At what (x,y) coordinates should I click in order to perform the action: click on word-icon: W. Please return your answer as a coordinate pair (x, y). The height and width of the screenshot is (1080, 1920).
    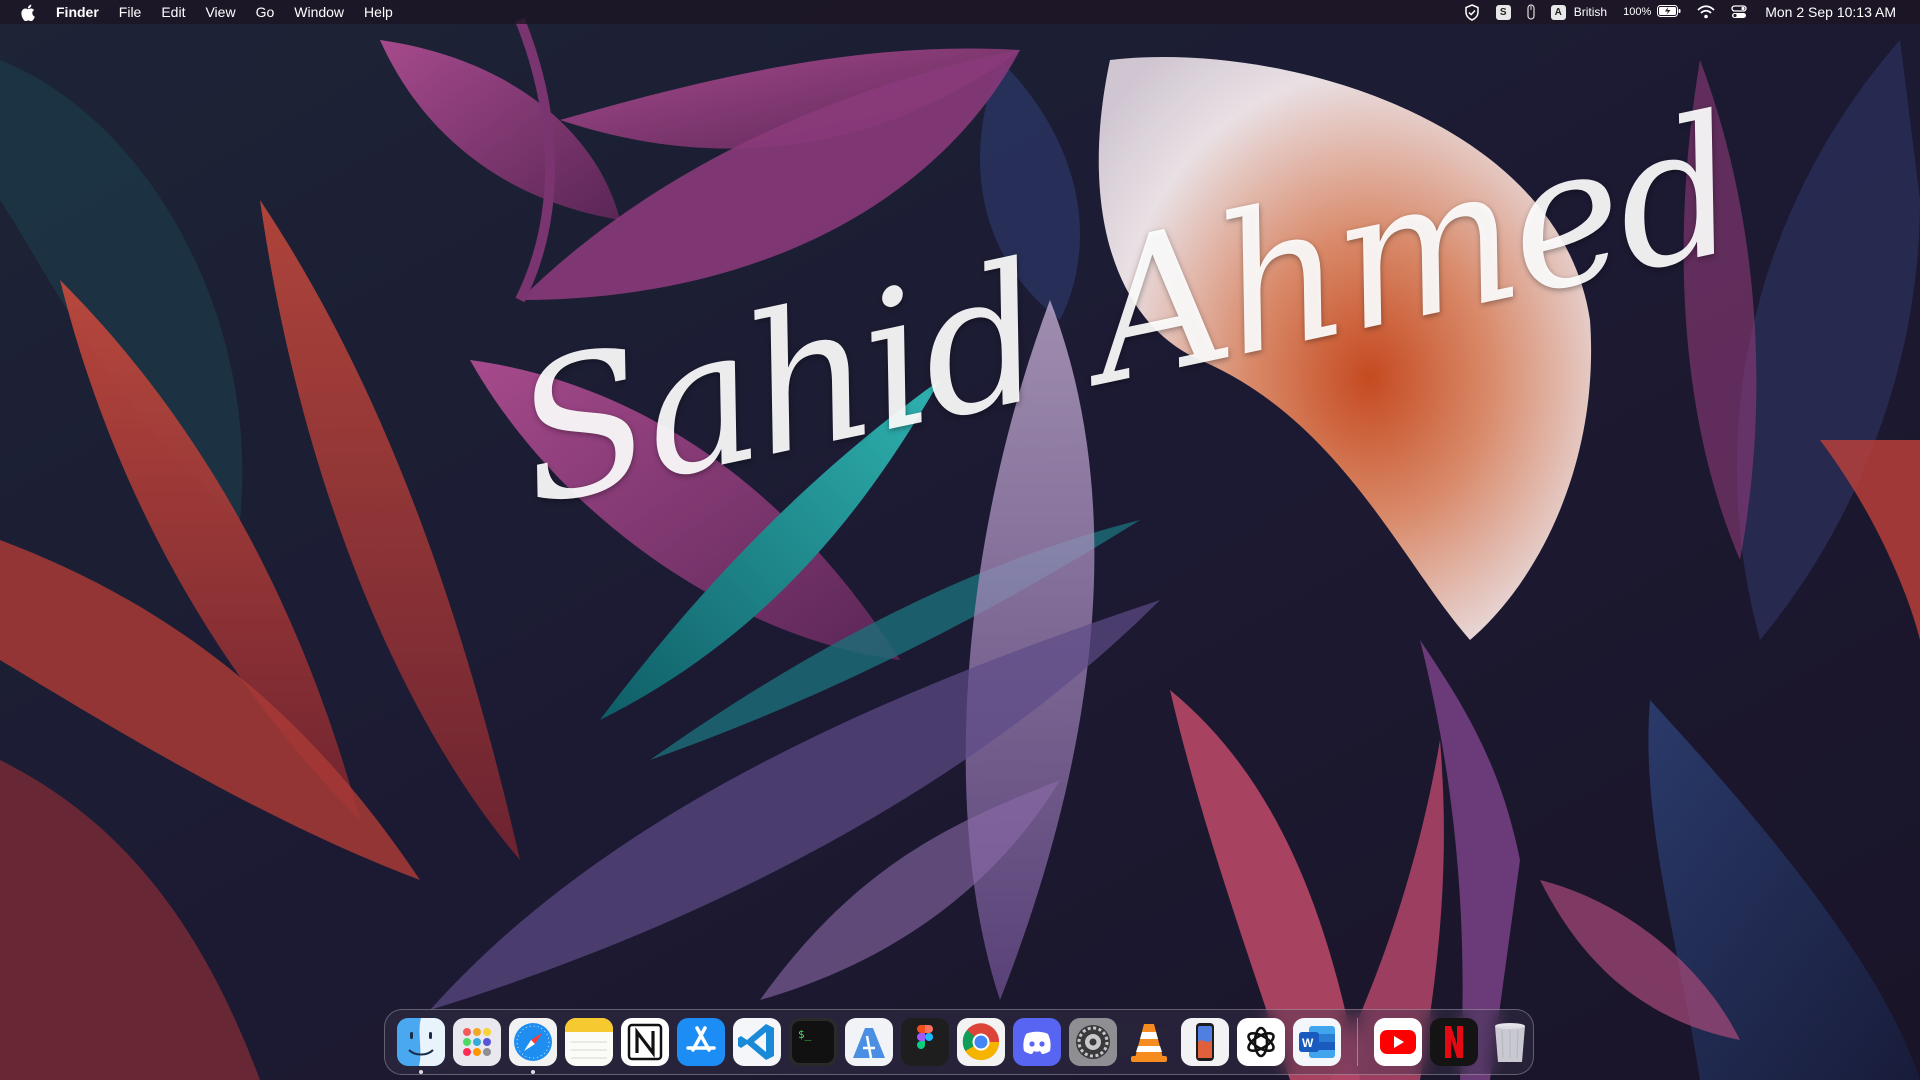
    Looking at the image, I should click on (1317, 1042).